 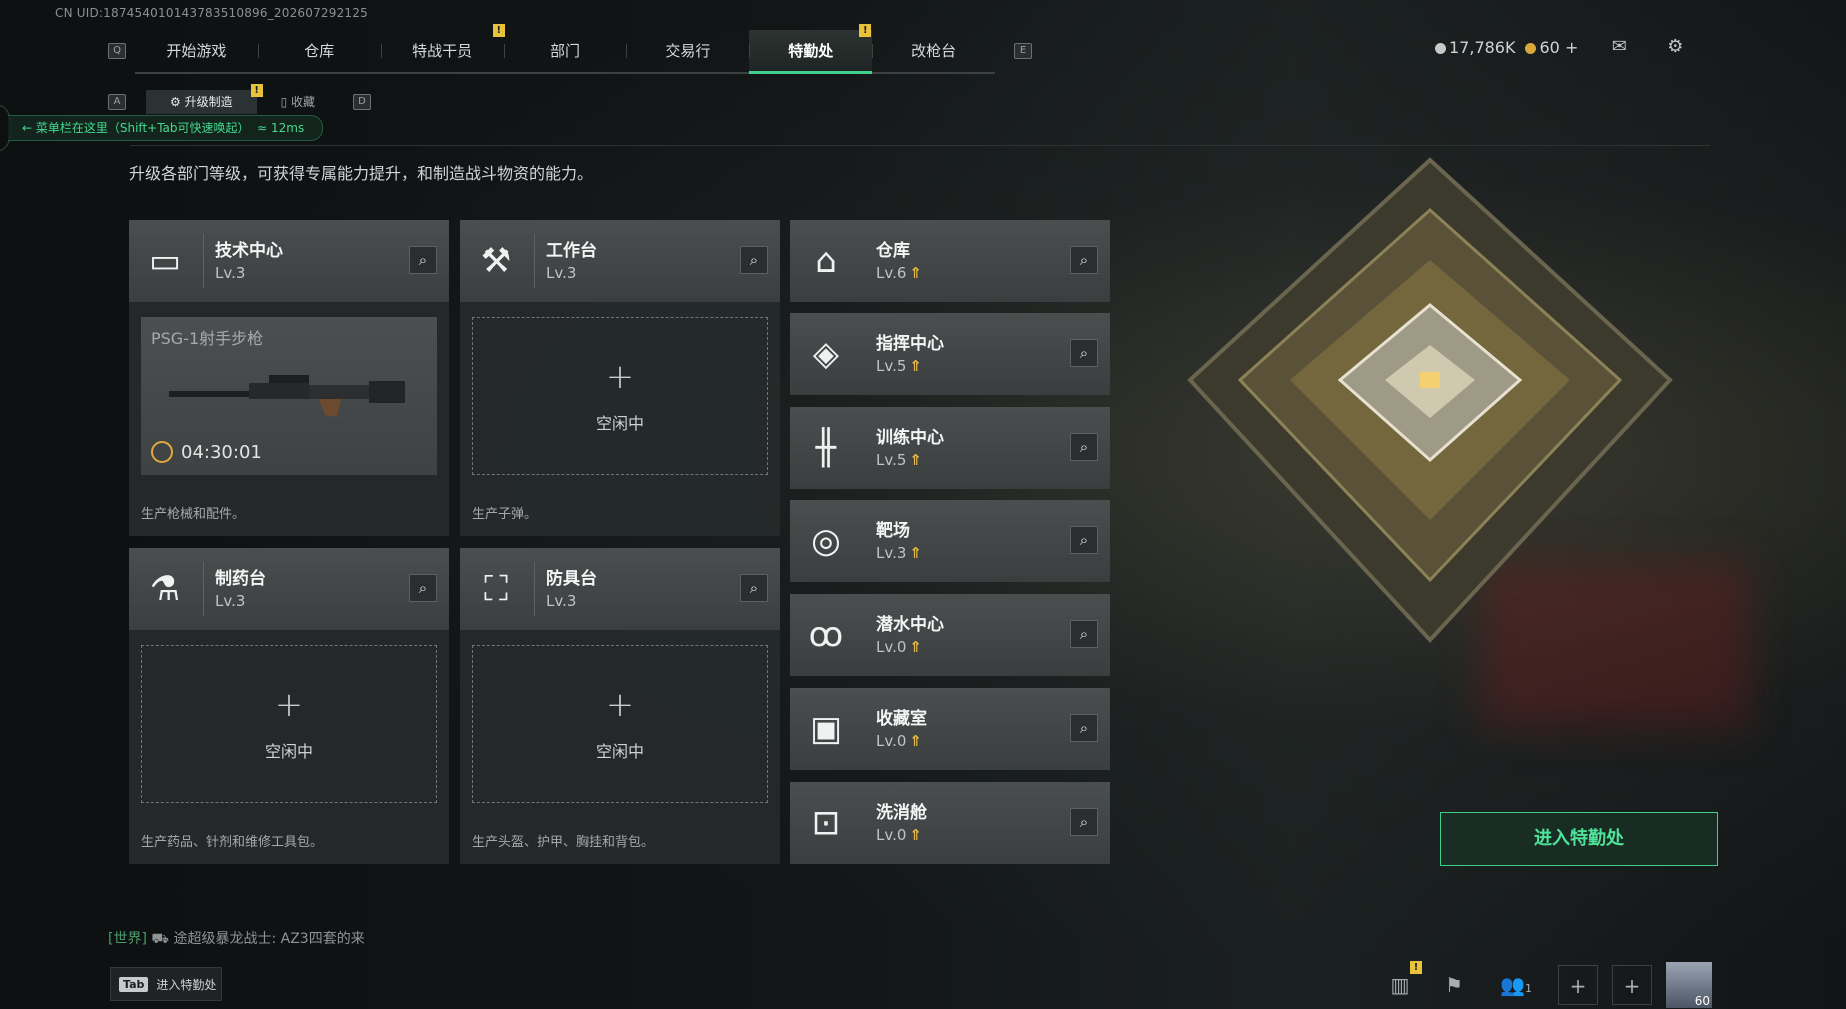 What do you see at coordinates (910, 344) in the screenshot?
I see `card-title: 指挥中心` at bounding box center [910, 344].